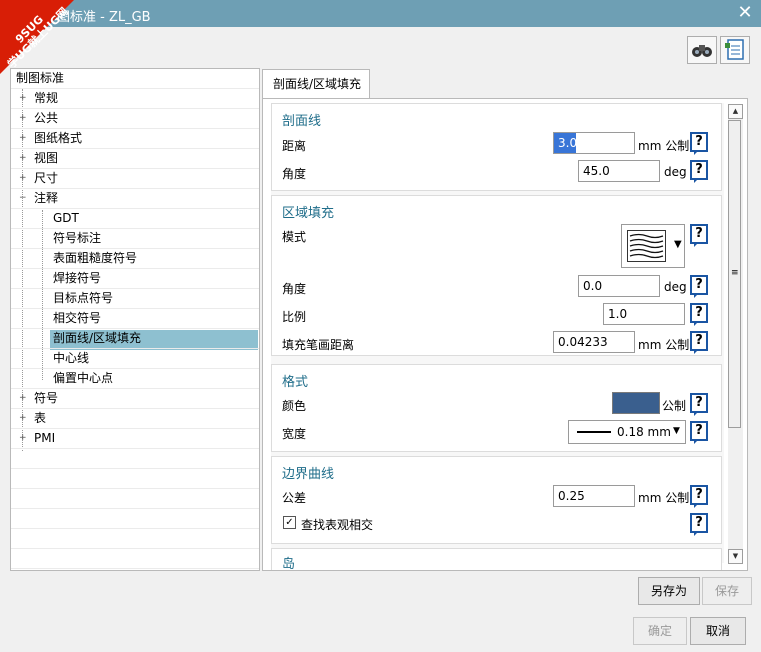  I want to click on island-group: 岛, so click(496, 559).